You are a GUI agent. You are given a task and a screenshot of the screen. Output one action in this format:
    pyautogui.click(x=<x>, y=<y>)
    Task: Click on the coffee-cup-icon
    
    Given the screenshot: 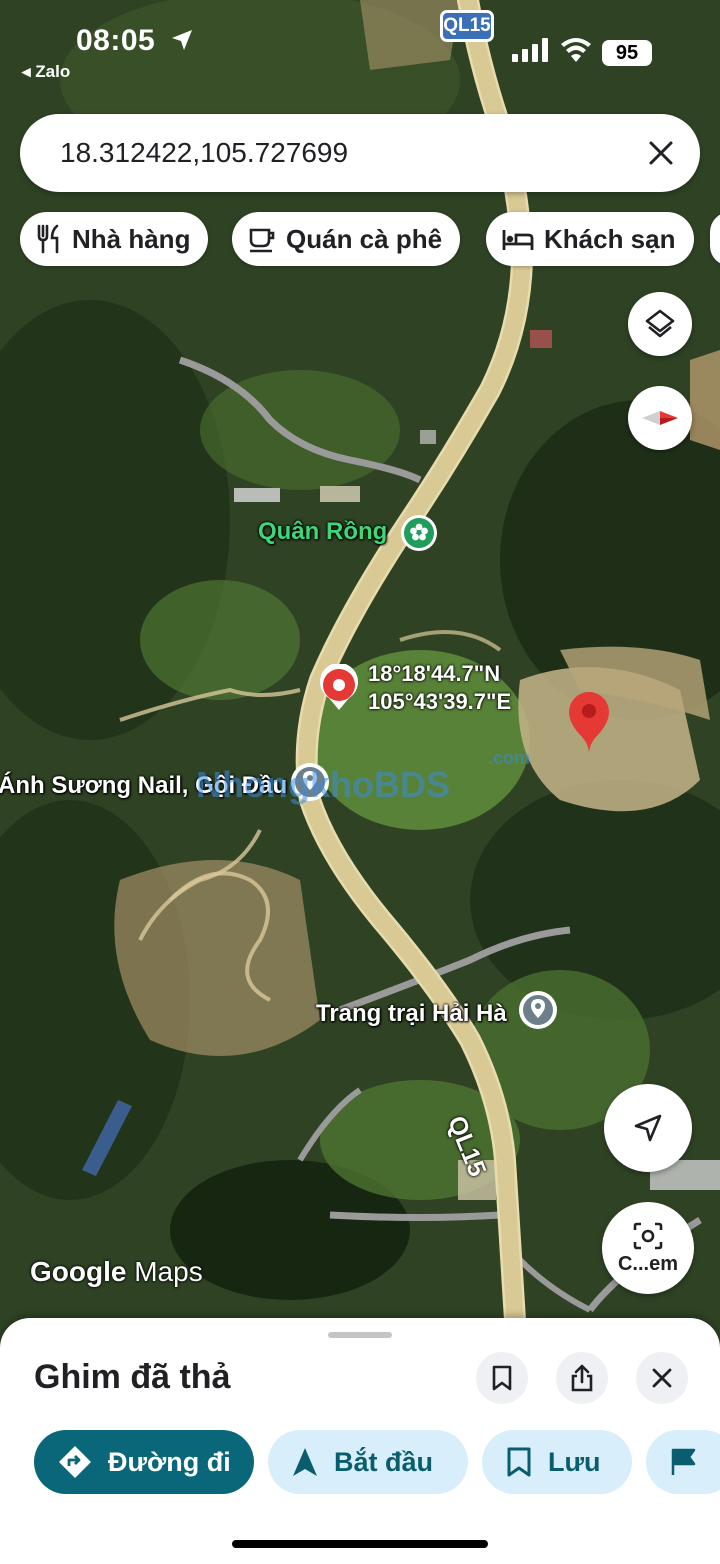 What is the action you would take?
    pyautogui.click(x=262, y=240)
    